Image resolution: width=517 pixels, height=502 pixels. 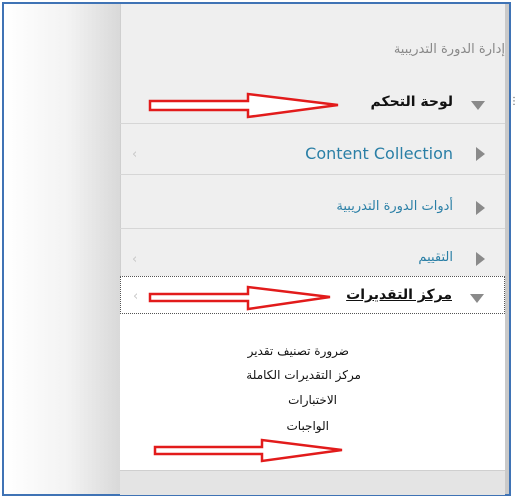 I want to click on menu-item-label: أدوات الدورة التدريبية, so click(x=394, y=206).